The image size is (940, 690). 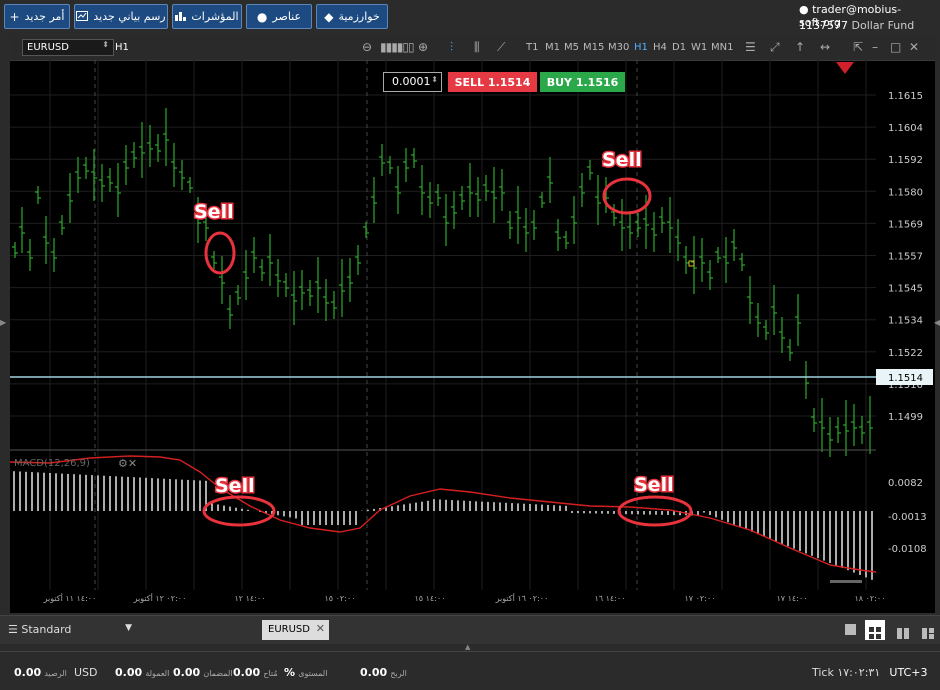 What do you see at coordinates (14, 16) in the screenshot?
I see `plus-icon: +` at bounding box center [14, 16].